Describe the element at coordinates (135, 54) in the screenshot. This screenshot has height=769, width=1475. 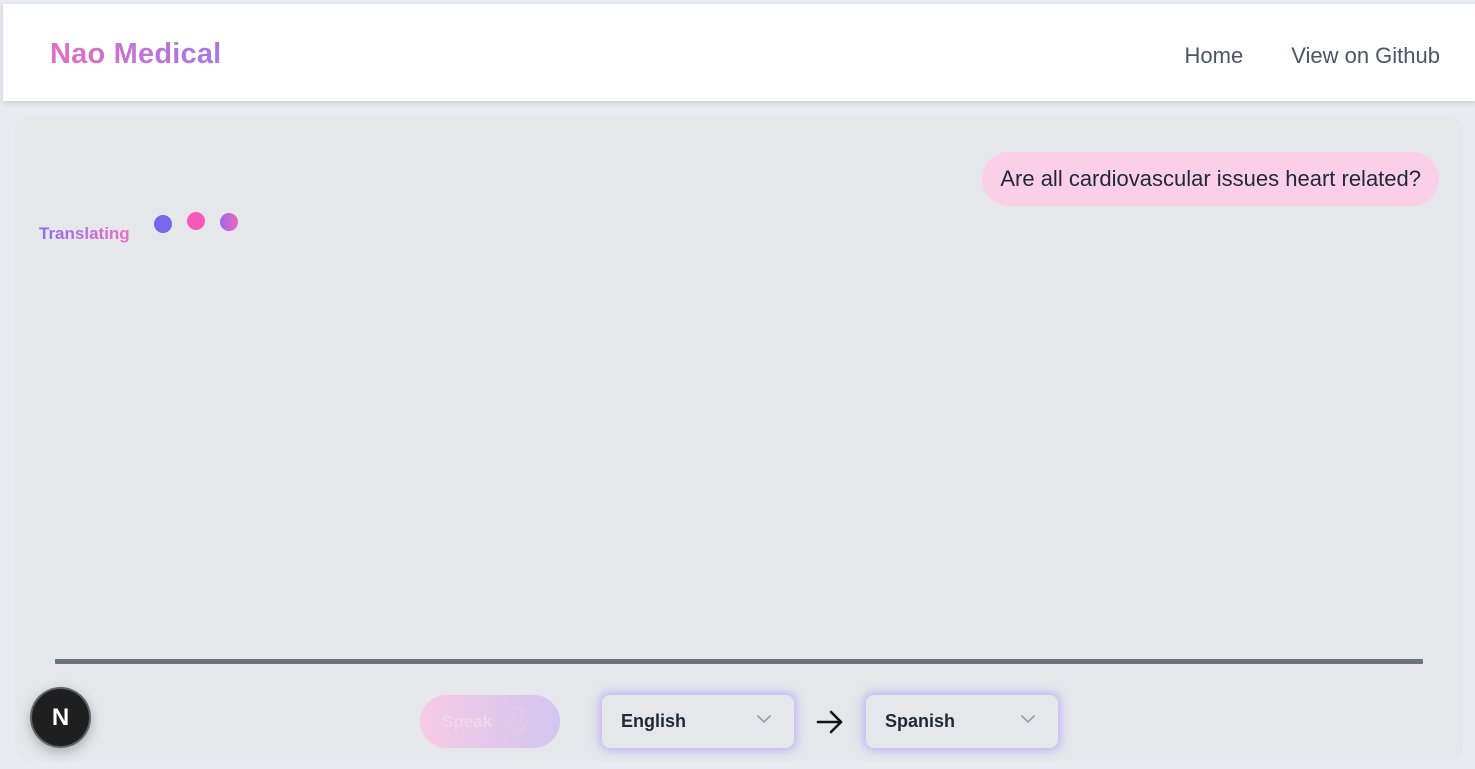
I see `brand-logo-text: Nao Medical` at that location.